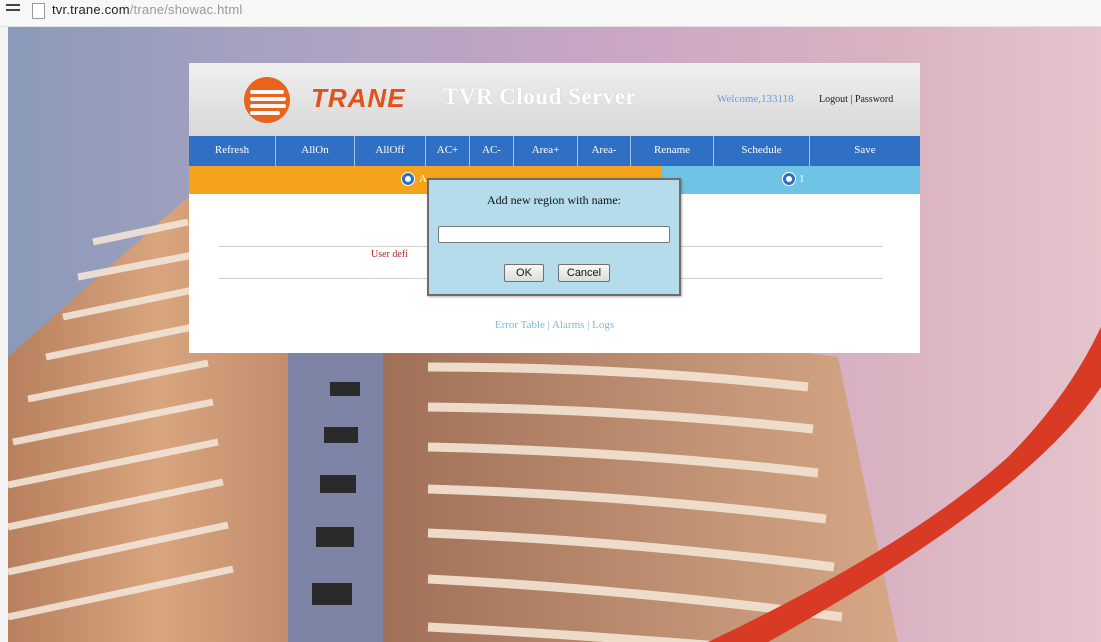 Image resolution: width=1101 pixels, height=642 pixels. I want to click on footer-links: Error Table | Alarms | Logs, so click(554, 325).